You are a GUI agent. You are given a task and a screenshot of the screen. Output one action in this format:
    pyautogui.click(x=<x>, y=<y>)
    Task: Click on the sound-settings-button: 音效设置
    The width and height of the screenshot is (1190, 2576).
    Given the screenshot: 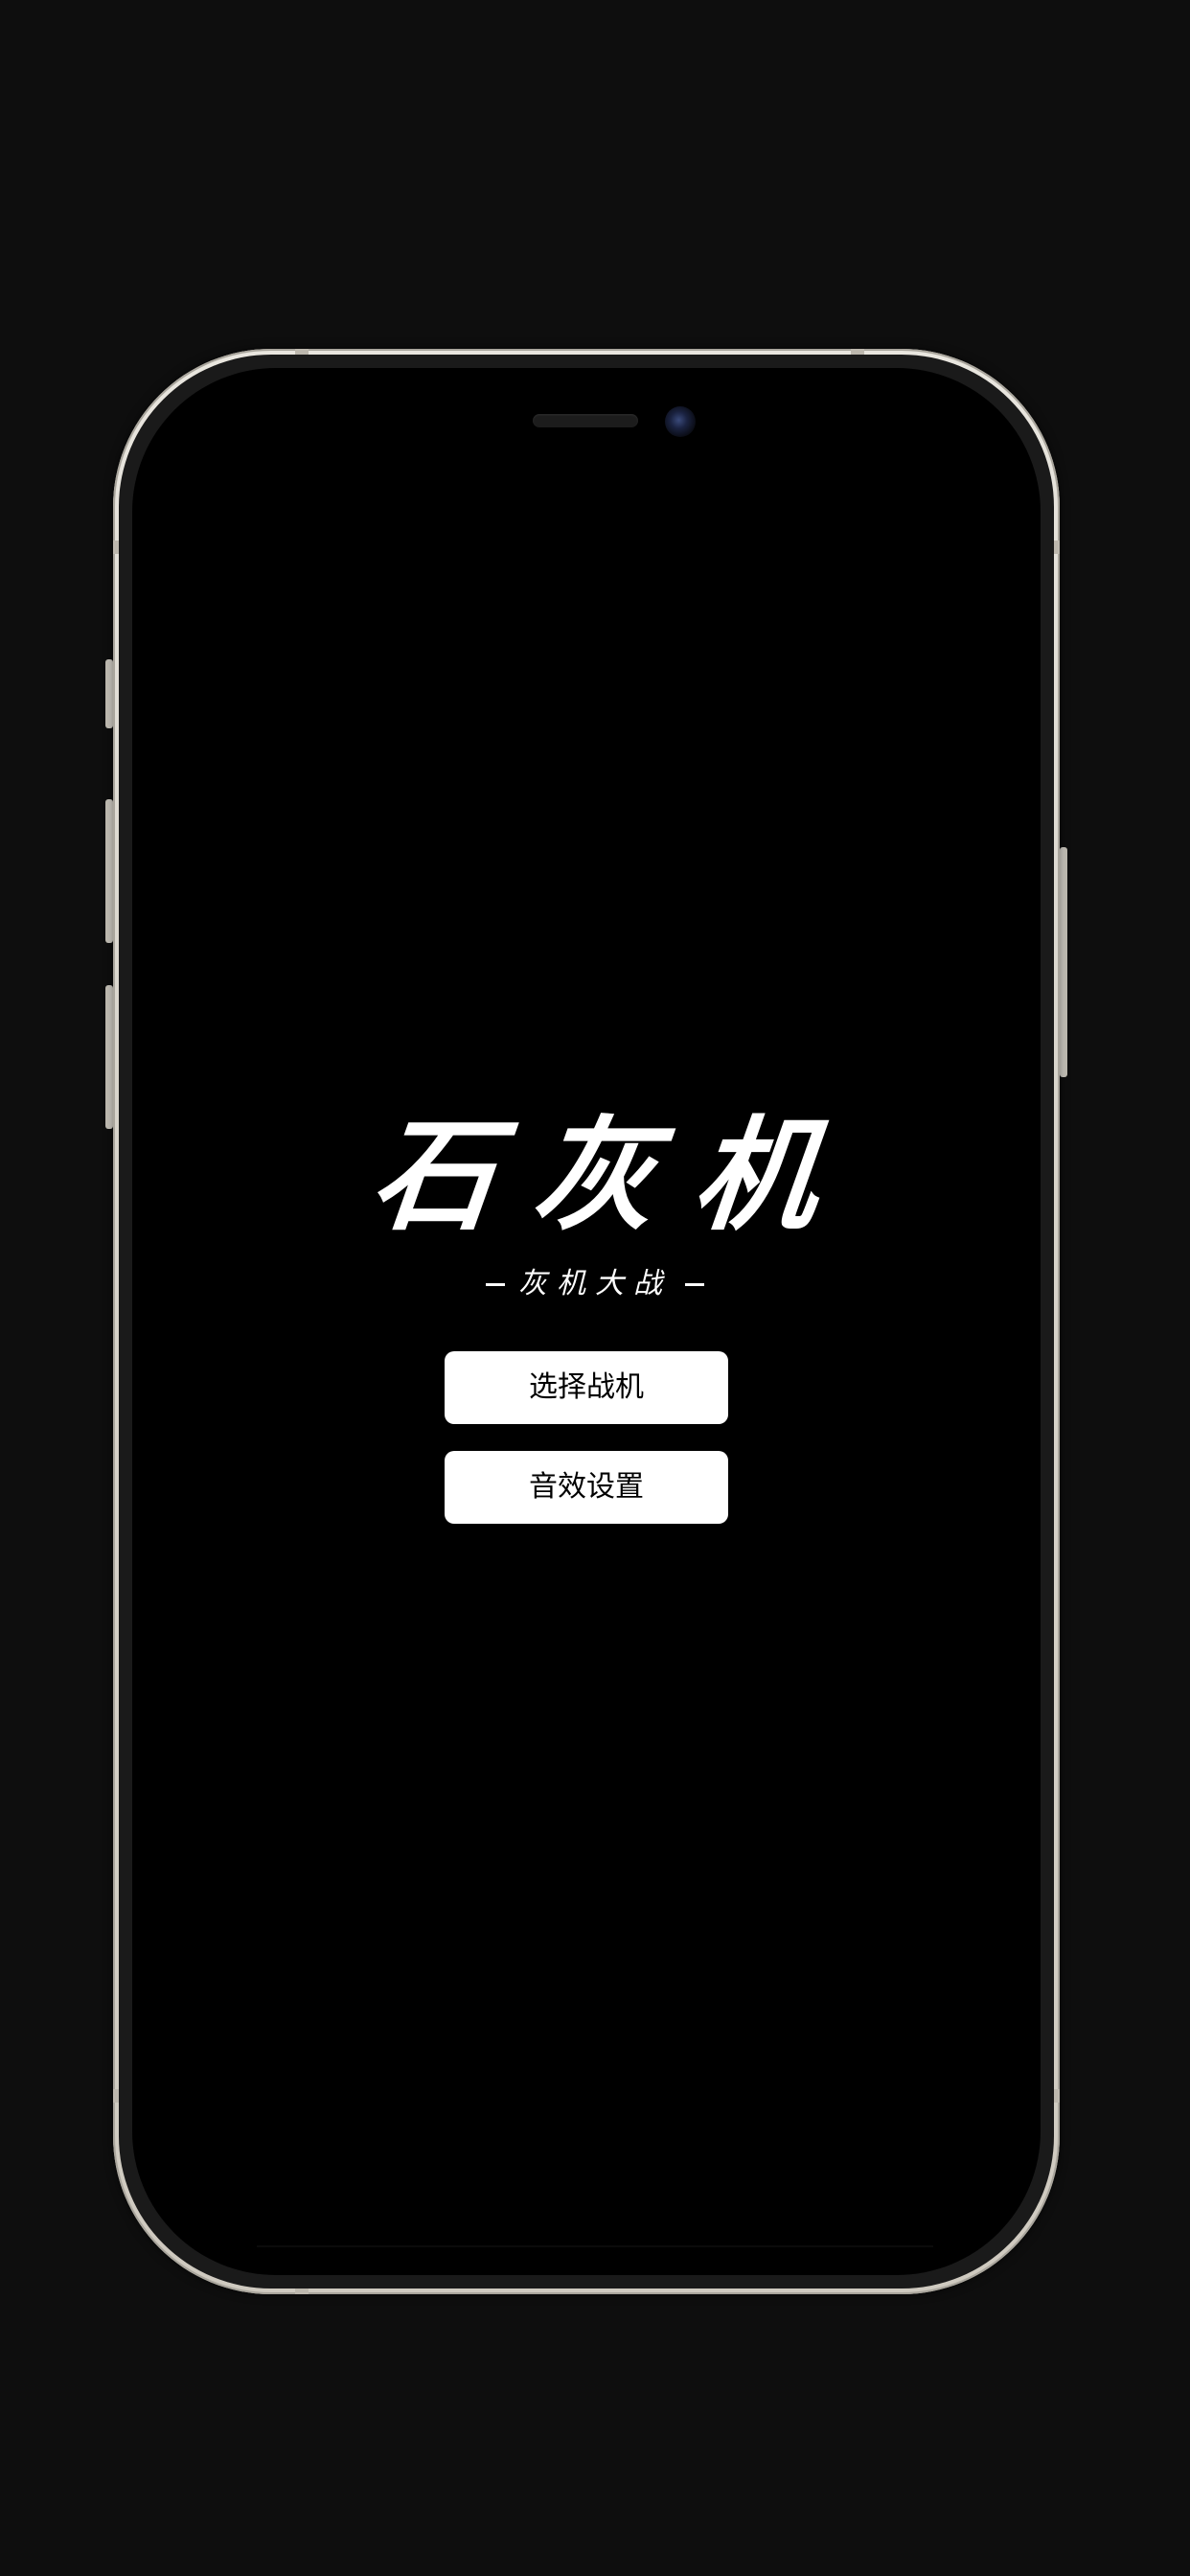 What is the action you would take?
    pyautogui.click(x=587, y=1487)
    